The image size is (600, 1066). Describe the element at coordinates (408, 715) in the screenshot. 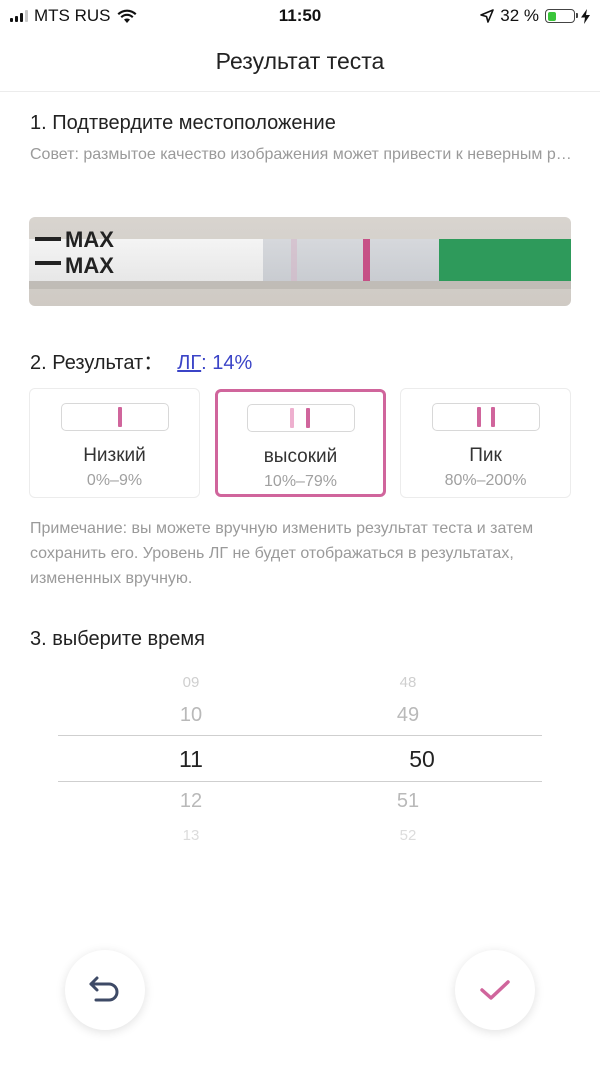

I see `minute-option: 49` at that location.